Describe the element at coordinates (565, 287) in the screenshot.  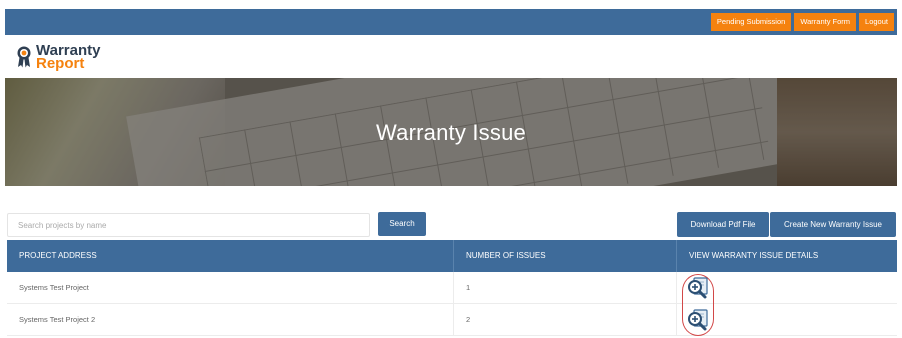
I see `cell-number-of-issues: 1` at that location.